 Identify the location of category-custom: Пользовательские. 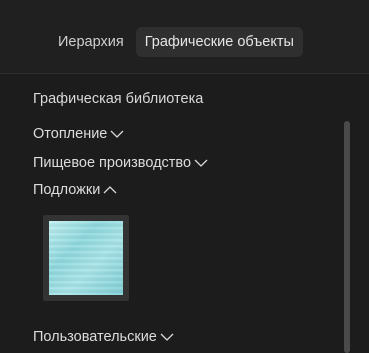
(104, 337).